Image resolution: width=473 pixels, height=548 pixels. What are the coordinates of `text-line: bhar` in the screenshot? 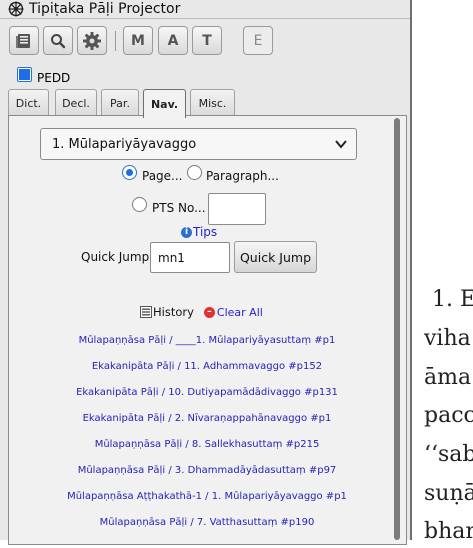 It's located at (448, 531).